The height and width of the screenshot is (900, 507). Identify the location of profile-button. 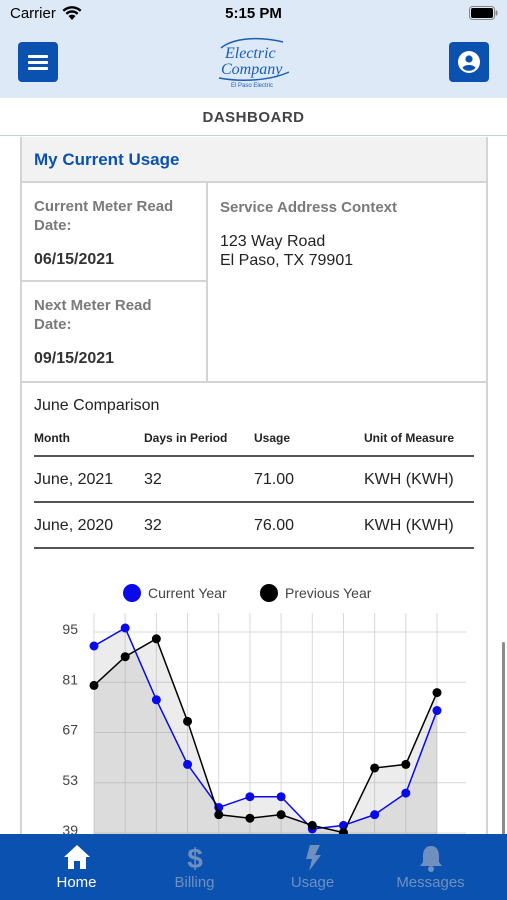
(469, 62).